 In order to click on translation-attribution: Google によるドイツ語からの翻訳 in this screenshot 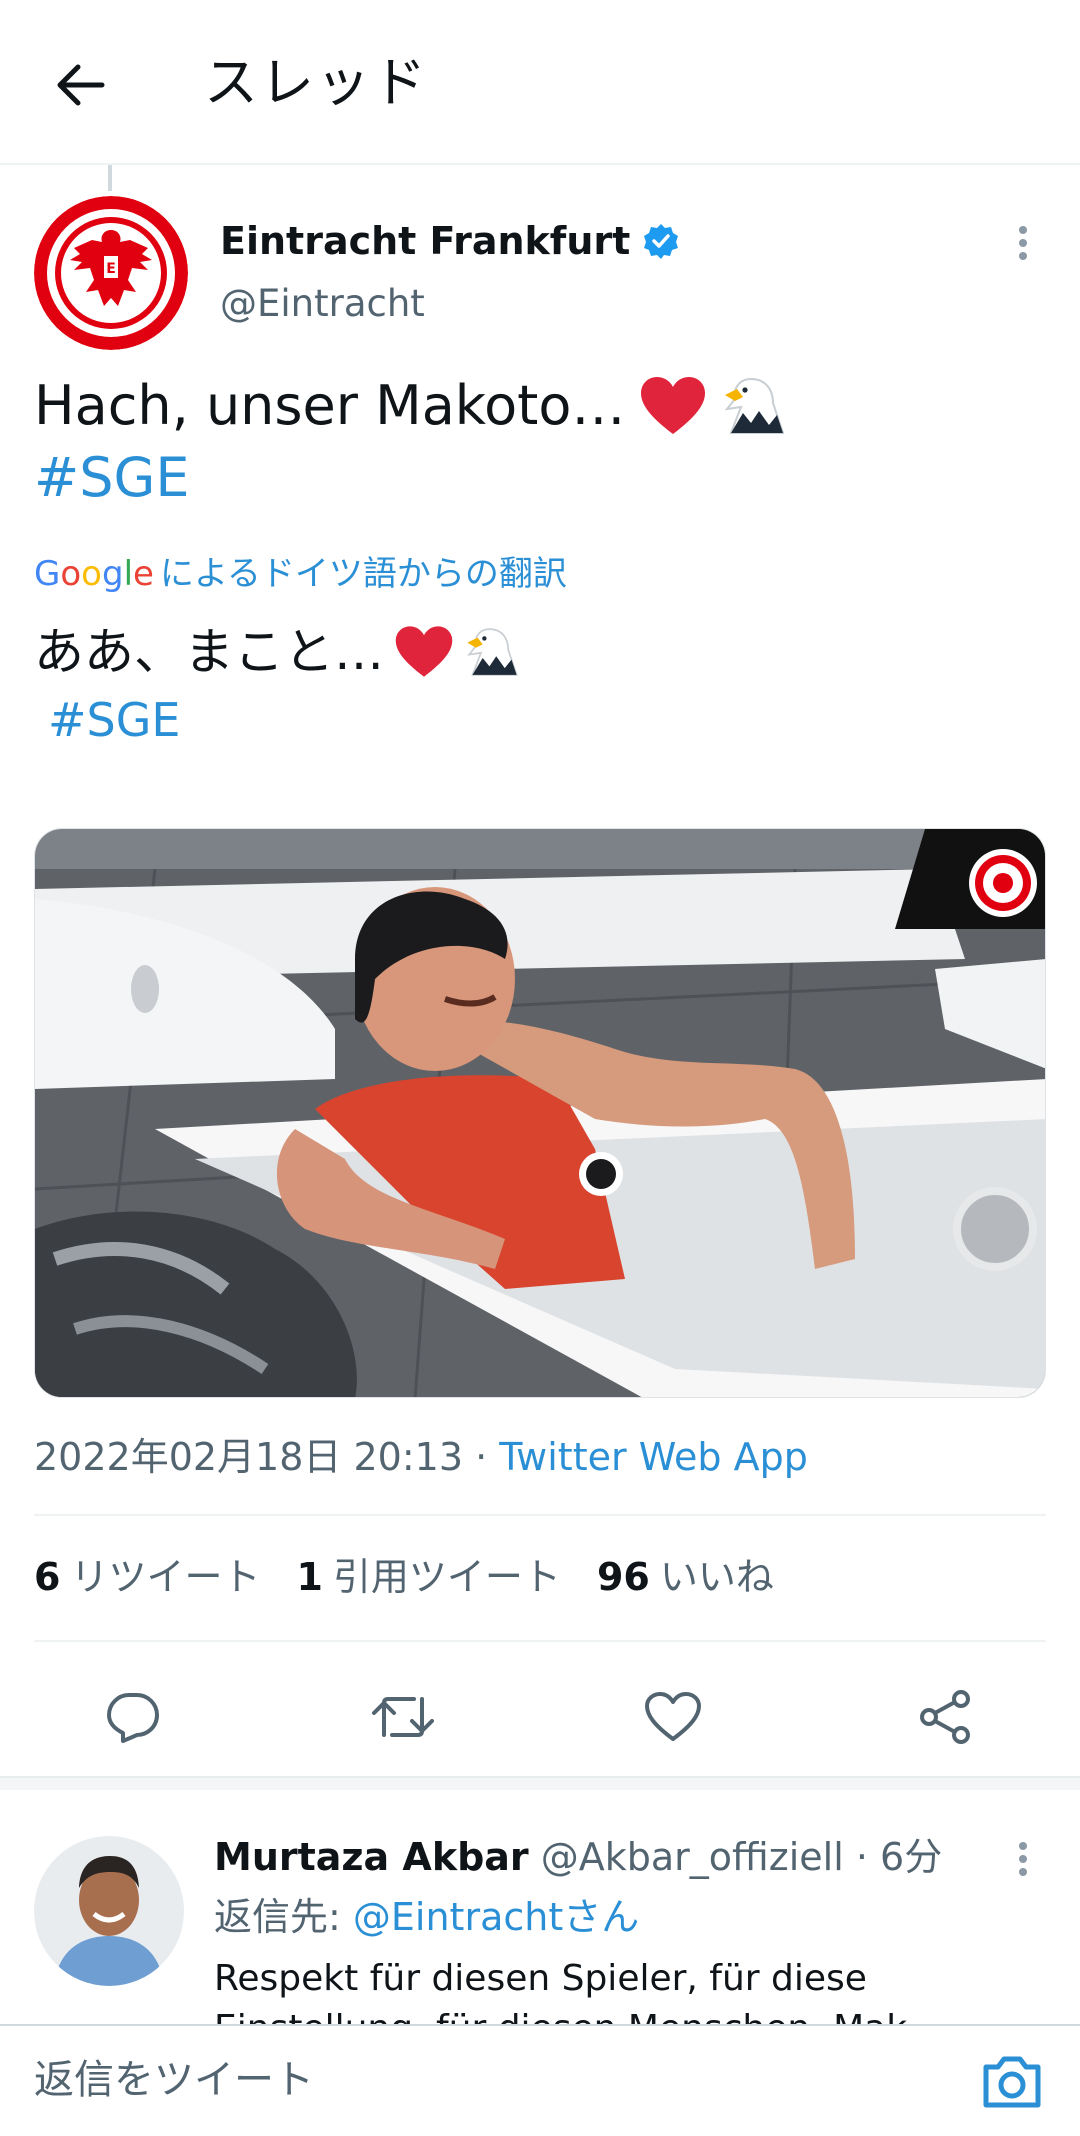, I will do `click(300, 574)`.